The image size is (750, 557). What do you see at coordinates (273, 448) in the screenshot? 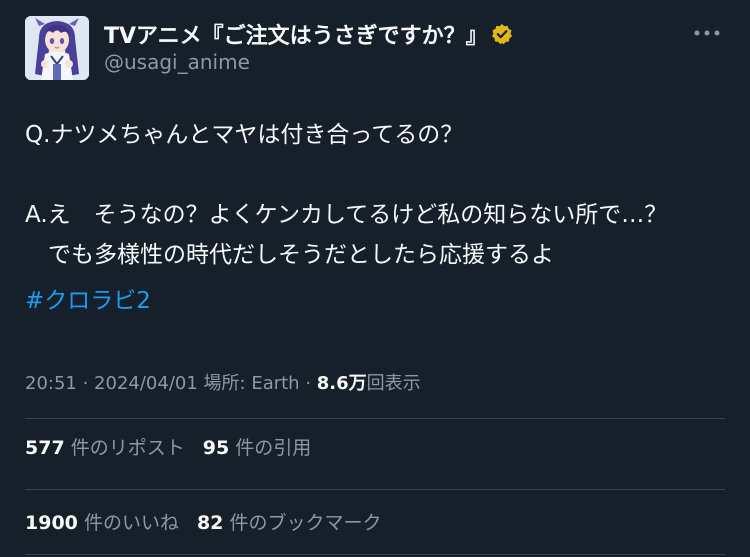
I see `quotes-label: 件の引用` at bounding box center [273, 448].